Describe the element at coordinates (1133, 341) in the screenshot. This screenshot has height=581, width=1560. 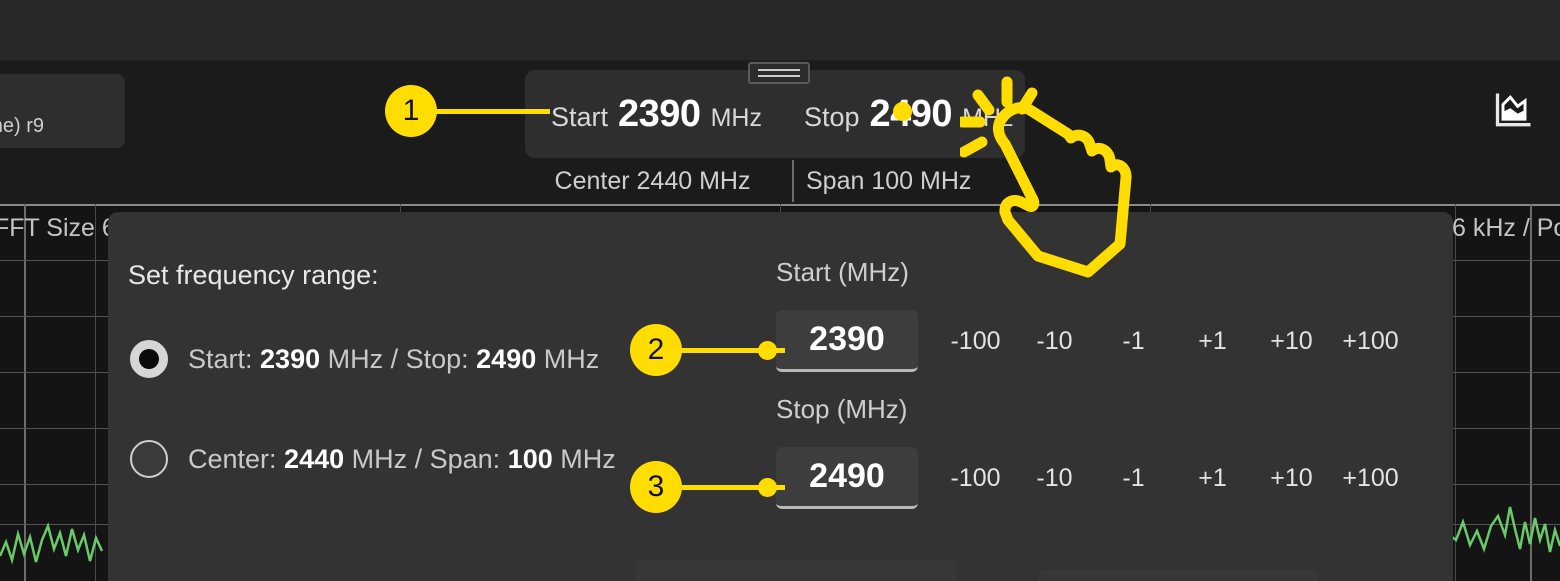
I see `start-step-minus-1: -1` at that location.